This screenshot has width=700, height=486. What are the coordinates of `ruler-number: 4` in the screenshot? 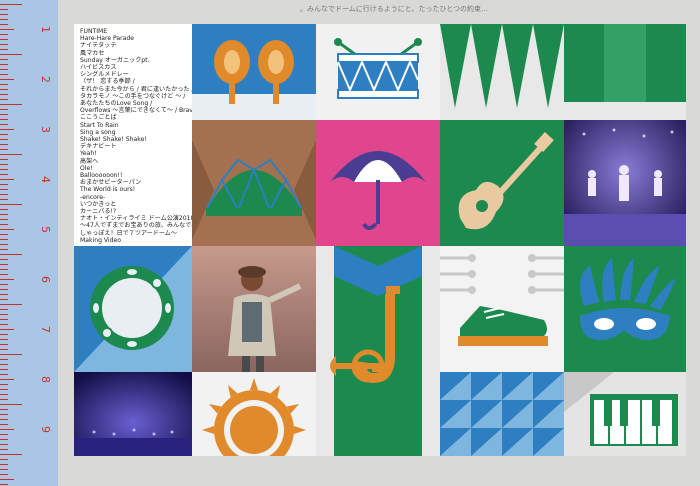 It's located at (45, 179).